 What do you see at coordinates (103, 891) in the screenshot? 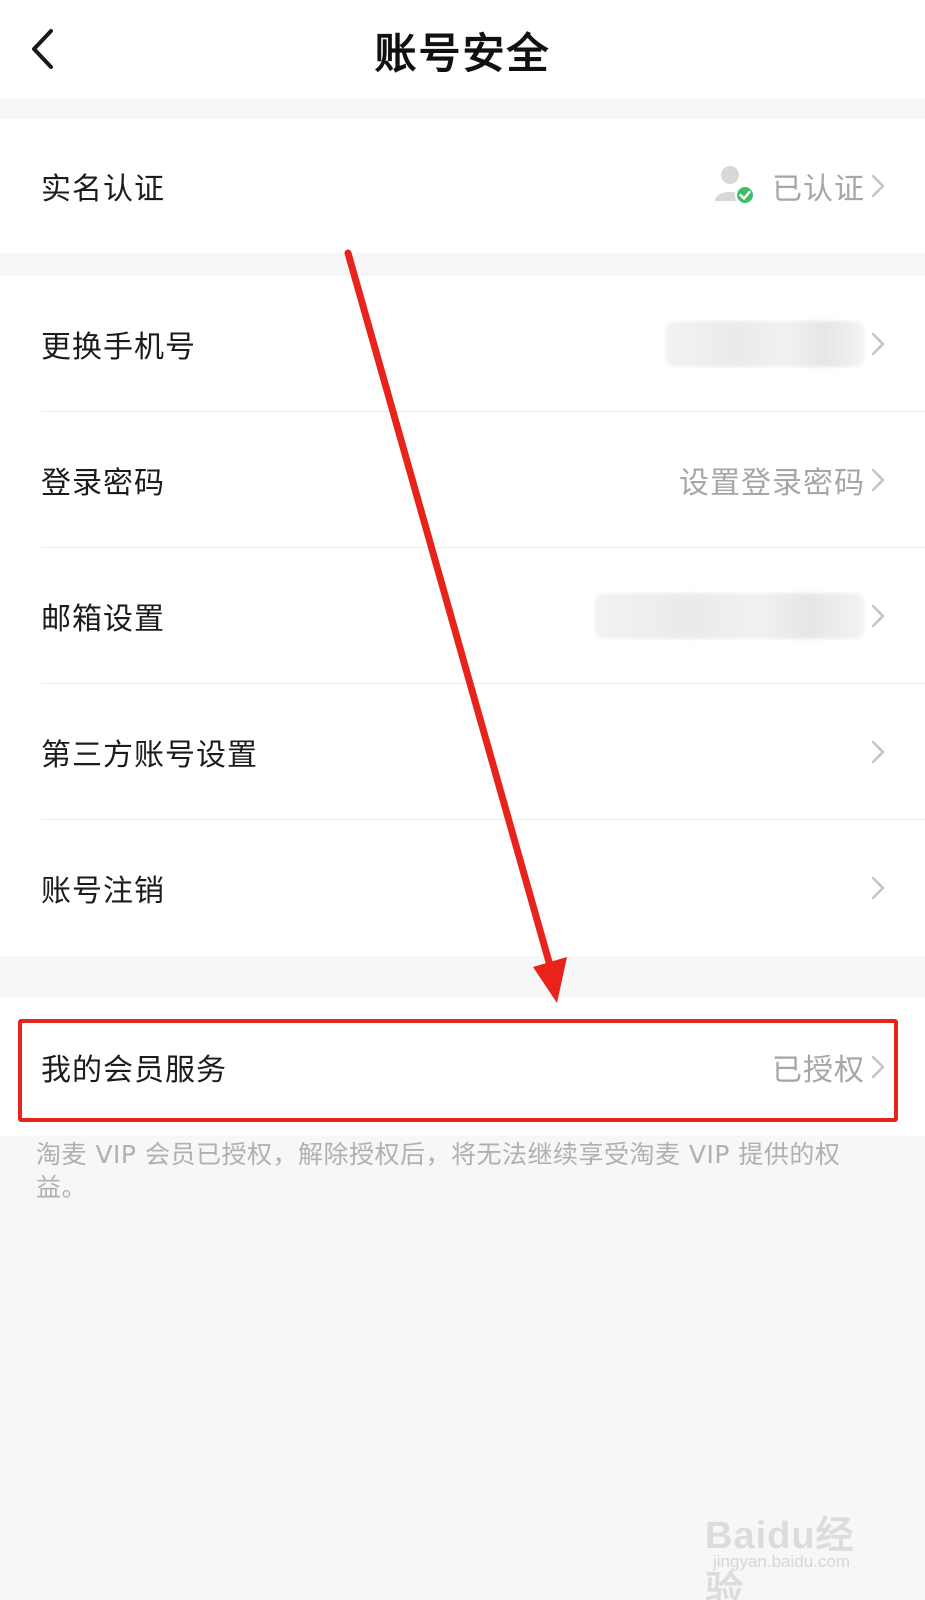
I see `row-label: 账号注销` at bounding box center [103, 891].